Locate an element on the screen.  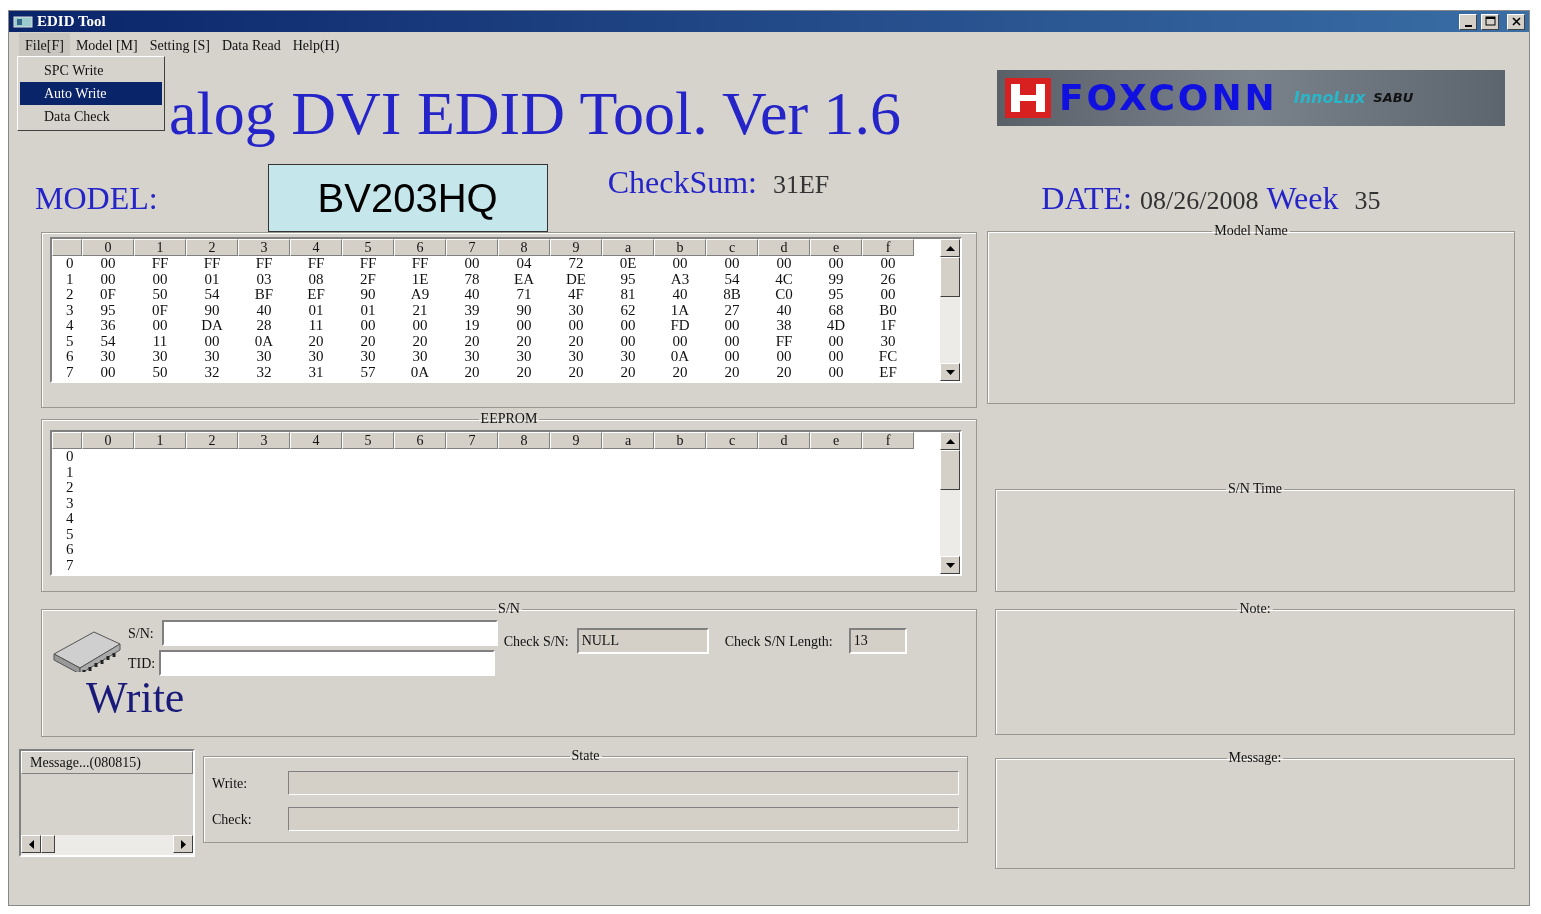
logo-text: FOXCONN is located at coordinates (1168, 98).